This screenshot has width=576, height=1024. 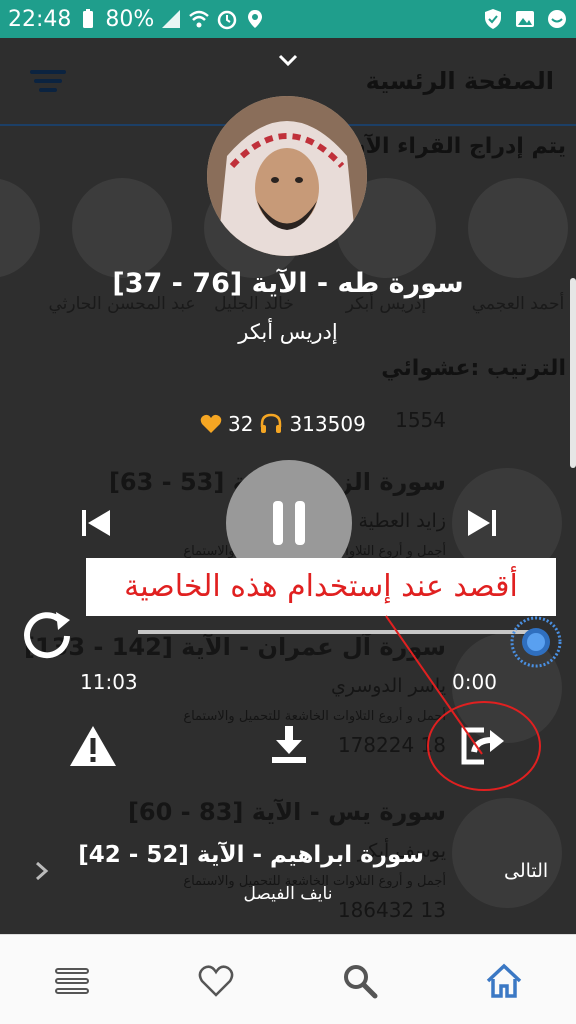 What do you see at coordinates (171, 19) in the screenshot?
I see `signal-icon` at bounding box center [171, 19].